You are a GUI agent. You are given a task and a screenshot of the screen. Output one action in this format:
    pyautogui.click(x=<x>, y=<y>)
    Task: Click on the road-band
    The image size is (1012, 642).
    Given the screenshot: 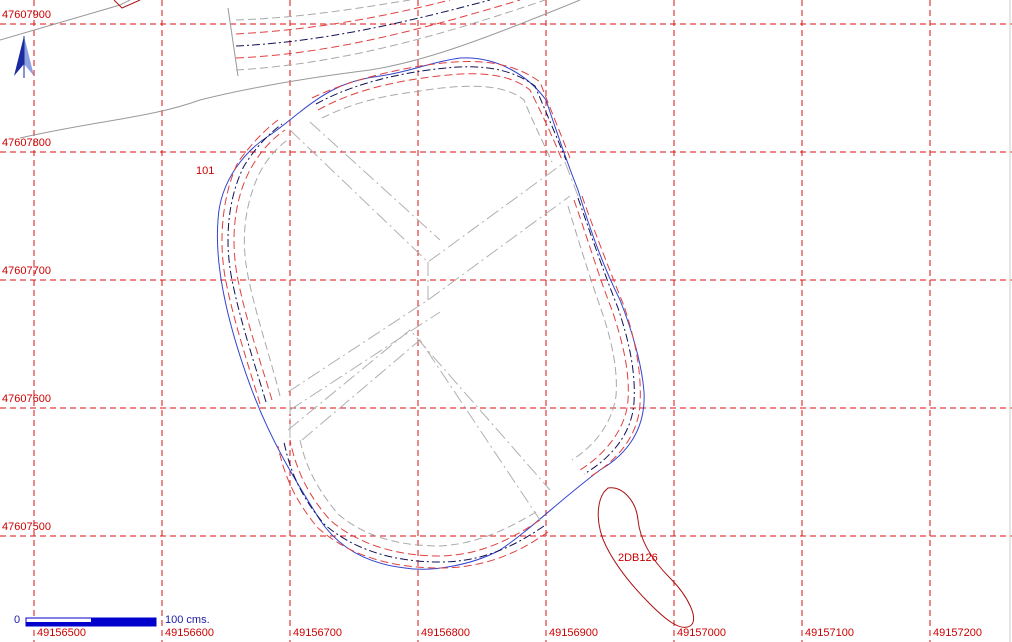 What is the action you would take?
    pyautogui.click(x=390, y=35)
    